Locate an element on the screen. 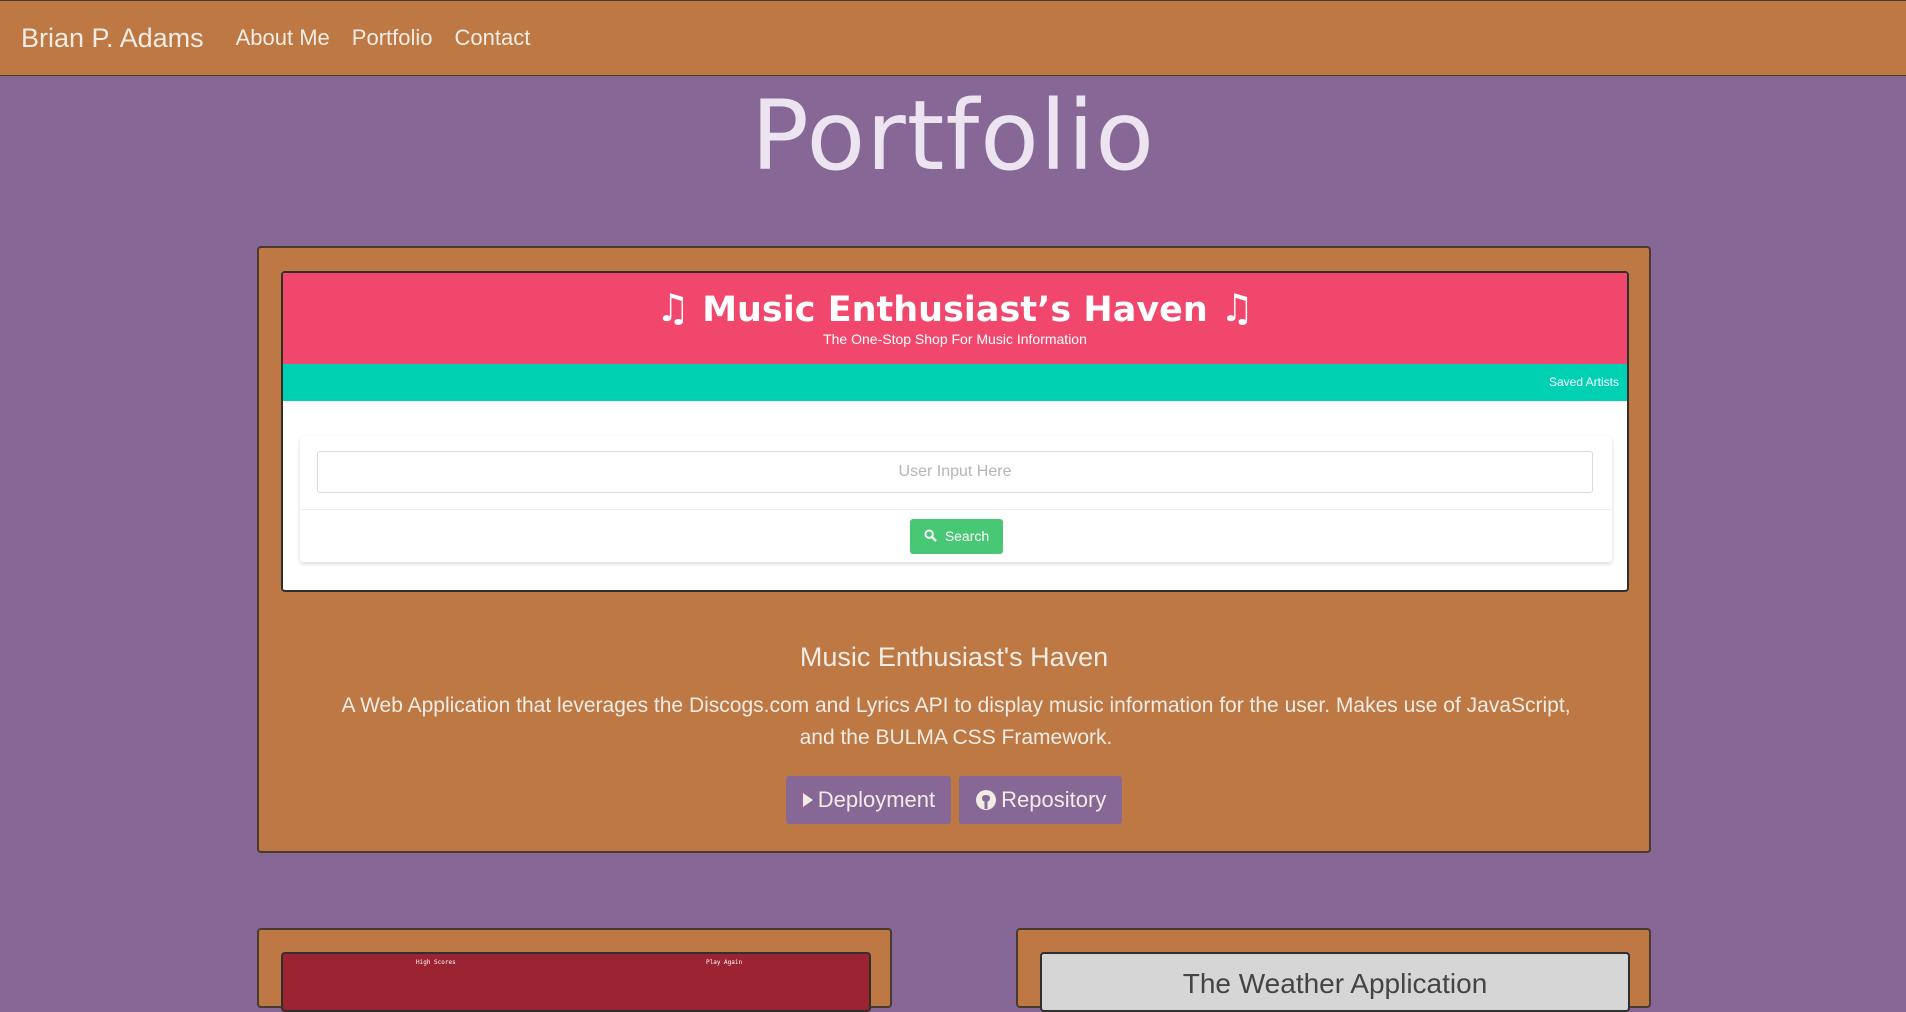  screenshot-search-button: Search is located at coordinates (956, 536).